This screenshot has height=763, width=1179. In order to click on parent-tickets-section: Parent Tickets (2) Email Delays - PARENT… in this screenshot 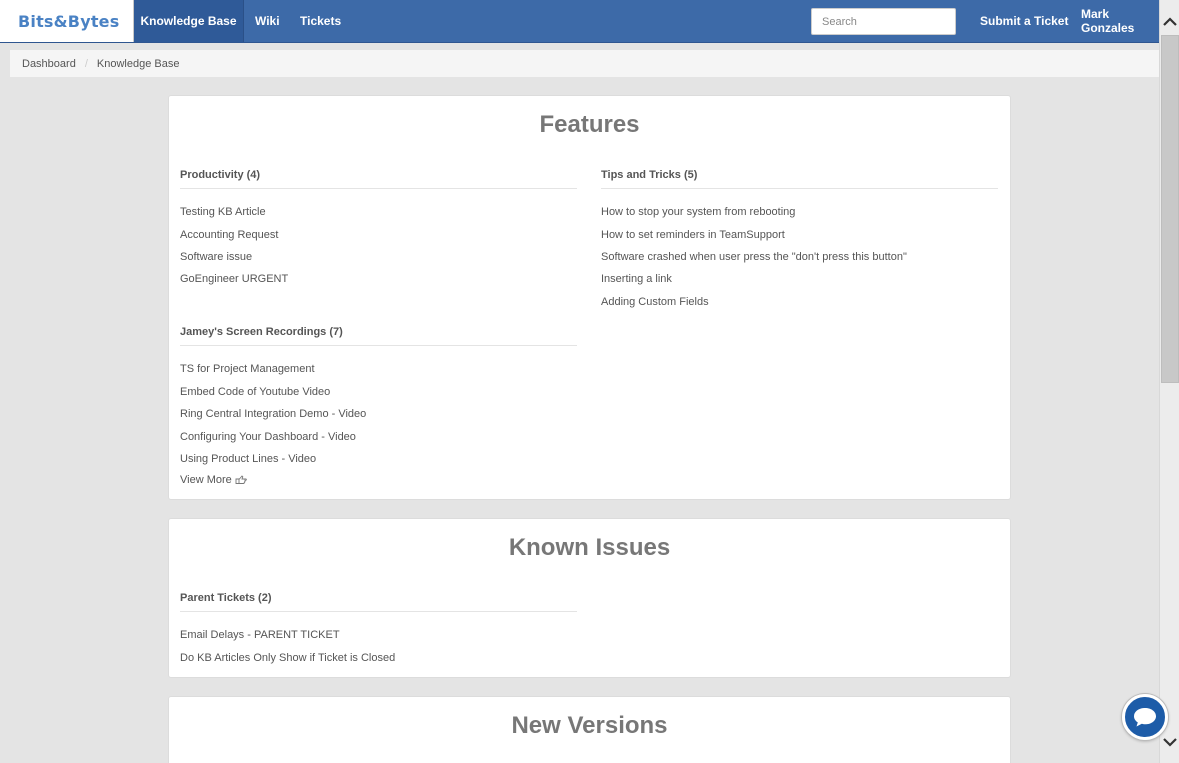, I will do `click(378, 628)`.